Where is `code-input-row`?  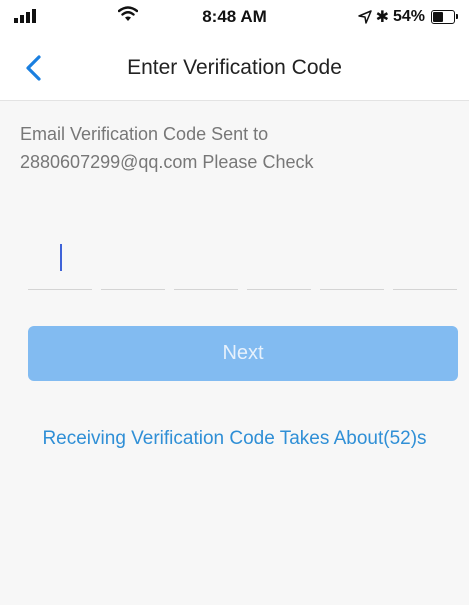 code-input-row is located at coordinates (243, 263).